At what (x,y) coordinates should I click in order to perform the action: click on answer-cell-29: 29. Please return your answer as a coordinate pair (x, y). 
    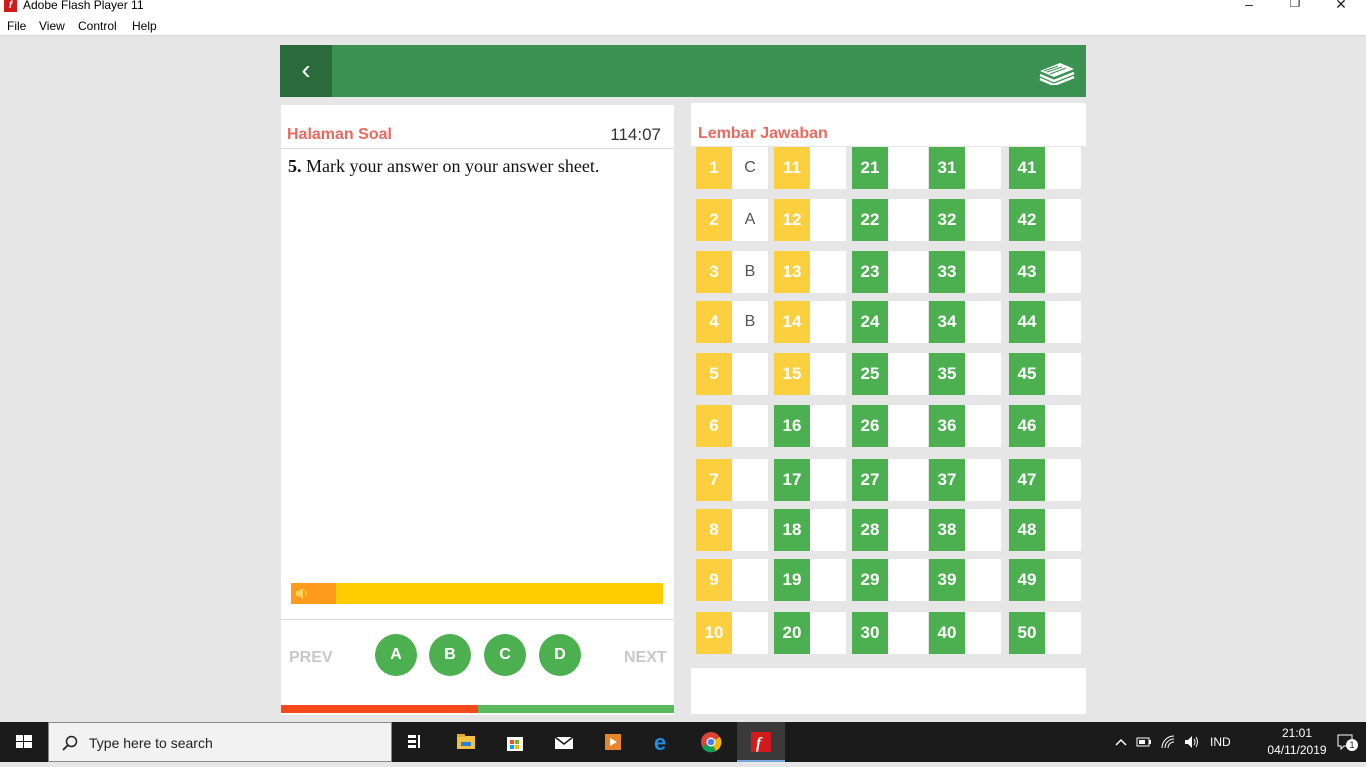
    Looking at the image, I should click on (890, 580).